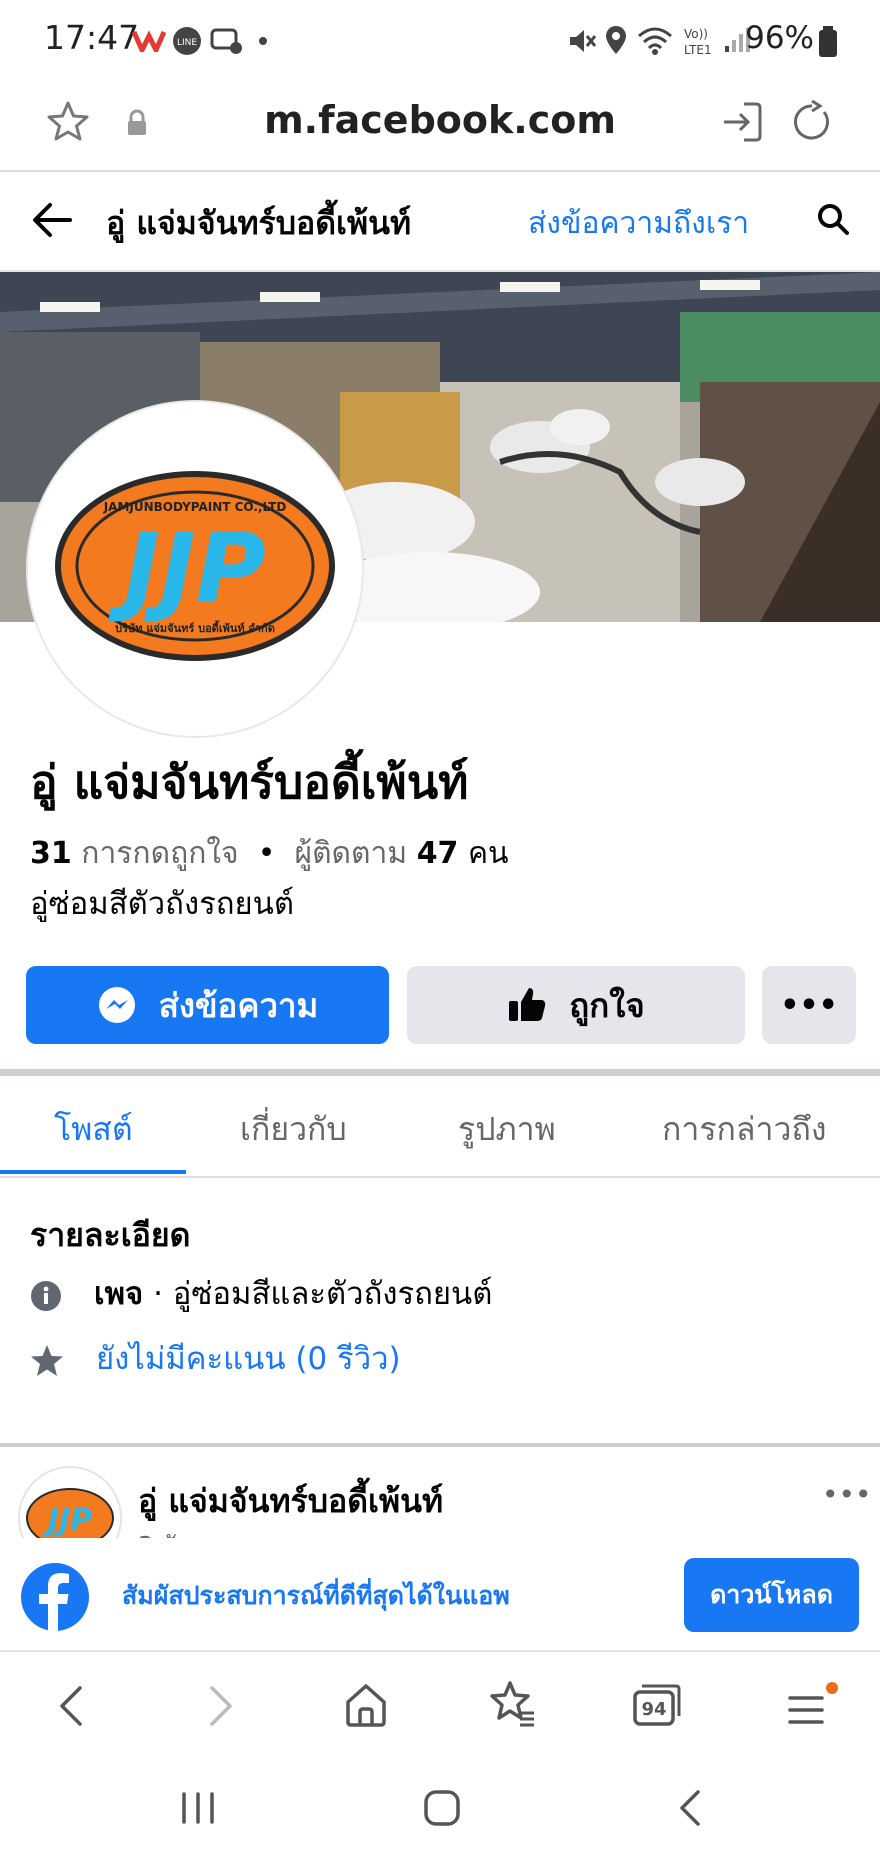 The image size is (880, 1858). What do you see at coordinates (160, 853) in the screenshot?
I see `likes-label: การกดถูกใจ` at bounding box center [160, 853].